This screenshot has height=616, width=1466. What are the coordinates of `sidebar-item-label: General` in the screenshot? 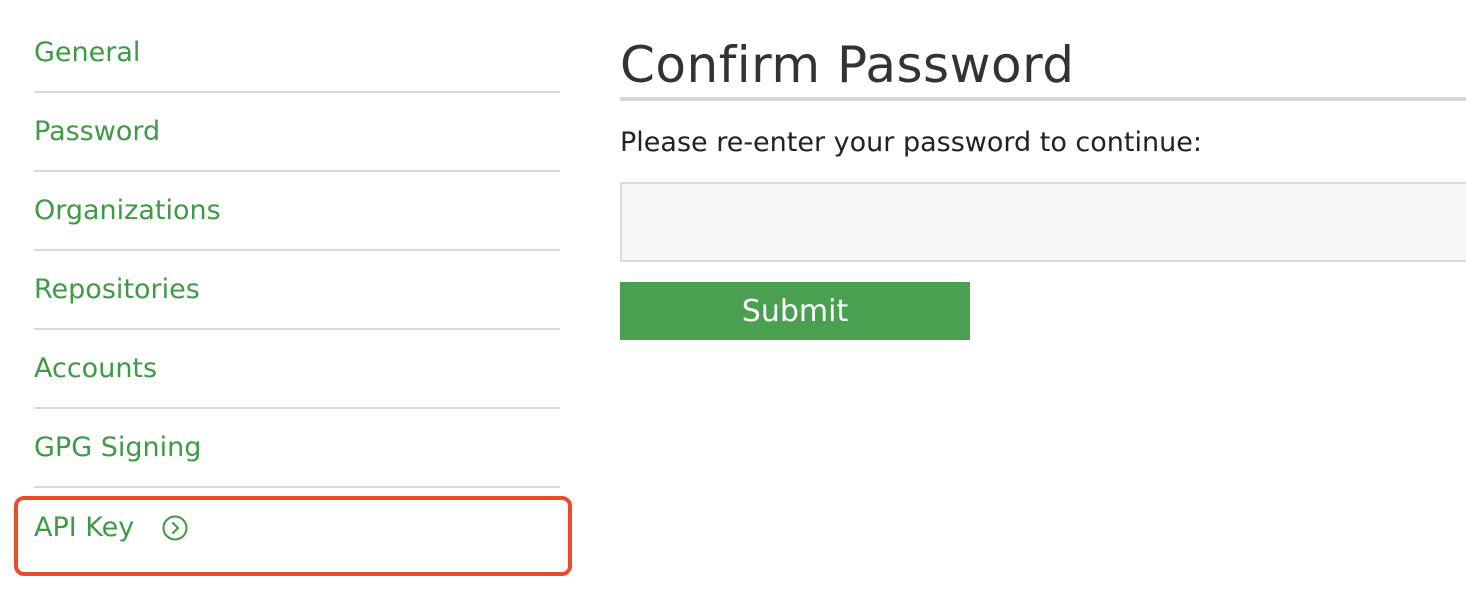 It's located at (87, 52).